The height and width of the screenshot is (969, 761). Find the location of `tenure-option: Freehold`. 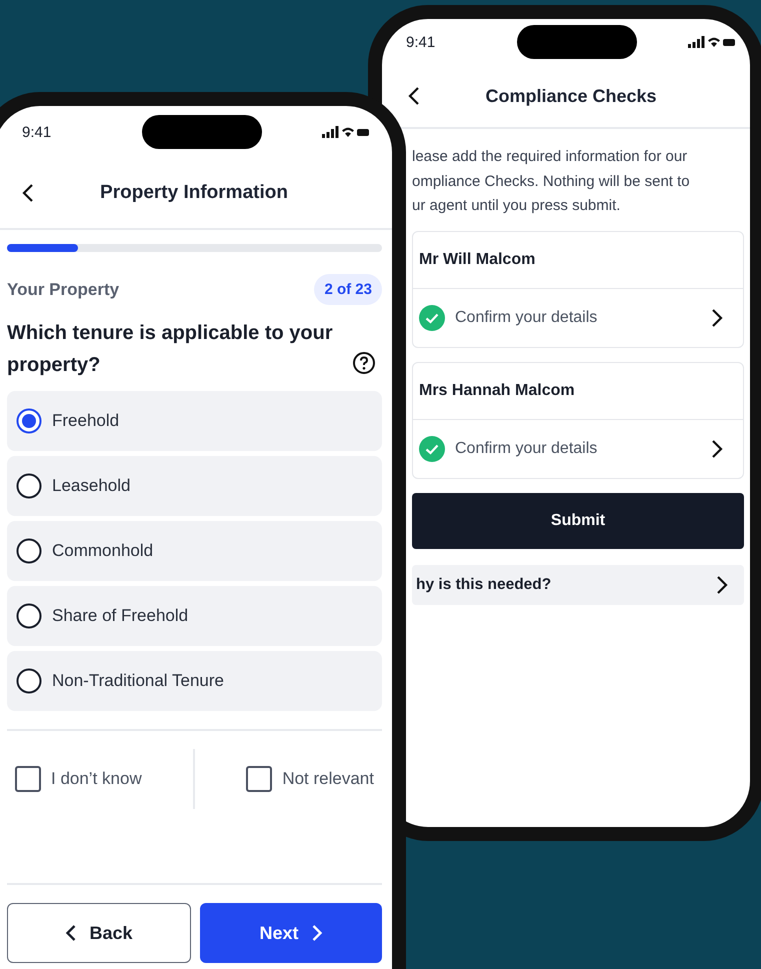

tenure-option: Freehold is located at coordinates (194, 421).